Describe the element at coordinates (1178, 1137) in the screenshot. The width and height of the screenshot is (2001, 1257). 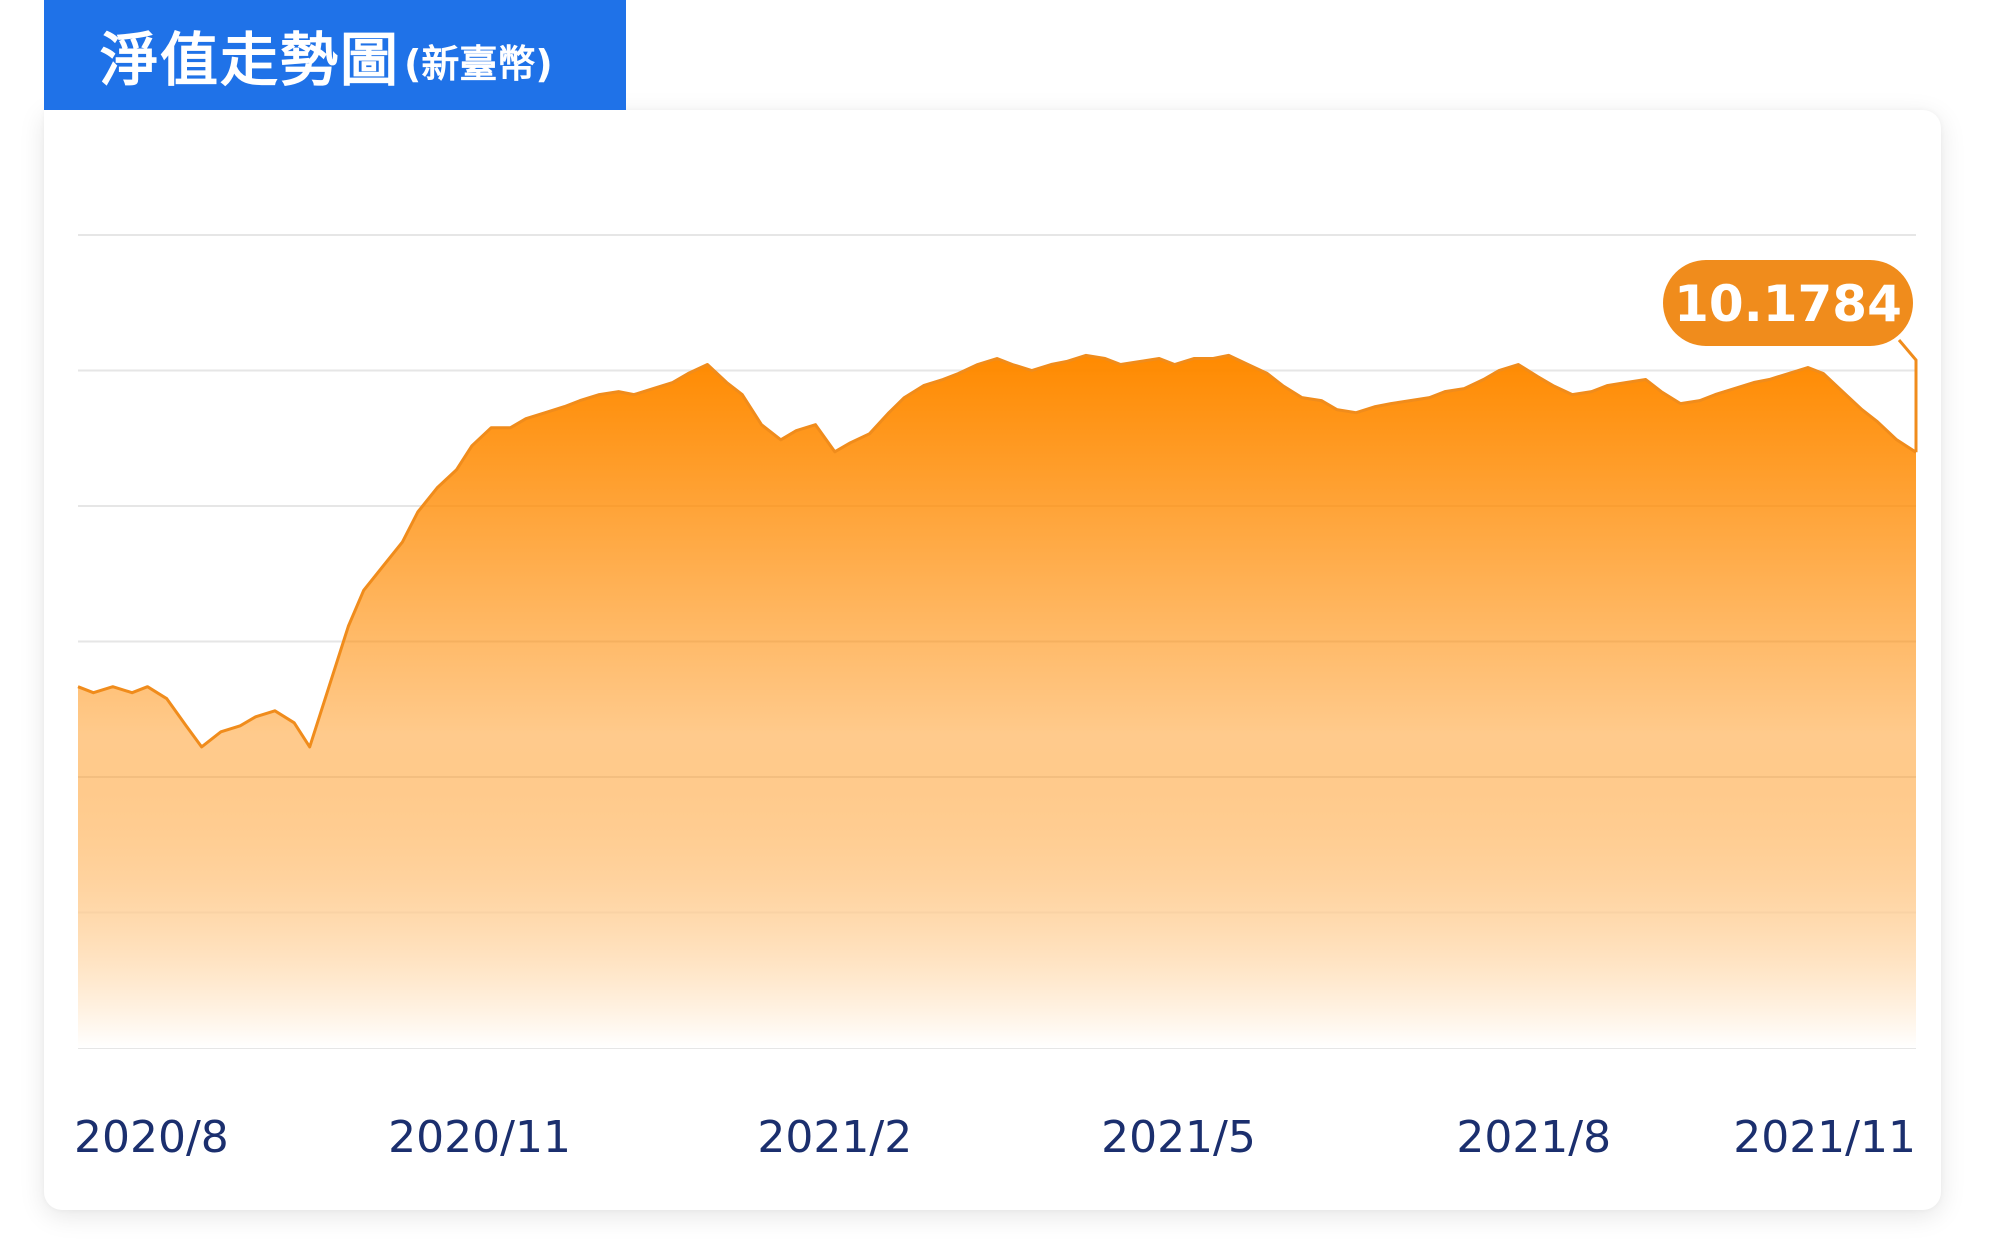
I see `x-tick-label: 2021/5` at that location.